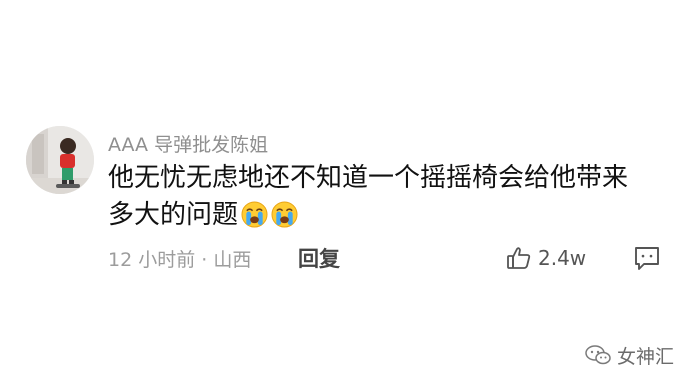 This screenshot has width=690, height=388. I want to click on like-button: 2.4w, so click(546, 258).